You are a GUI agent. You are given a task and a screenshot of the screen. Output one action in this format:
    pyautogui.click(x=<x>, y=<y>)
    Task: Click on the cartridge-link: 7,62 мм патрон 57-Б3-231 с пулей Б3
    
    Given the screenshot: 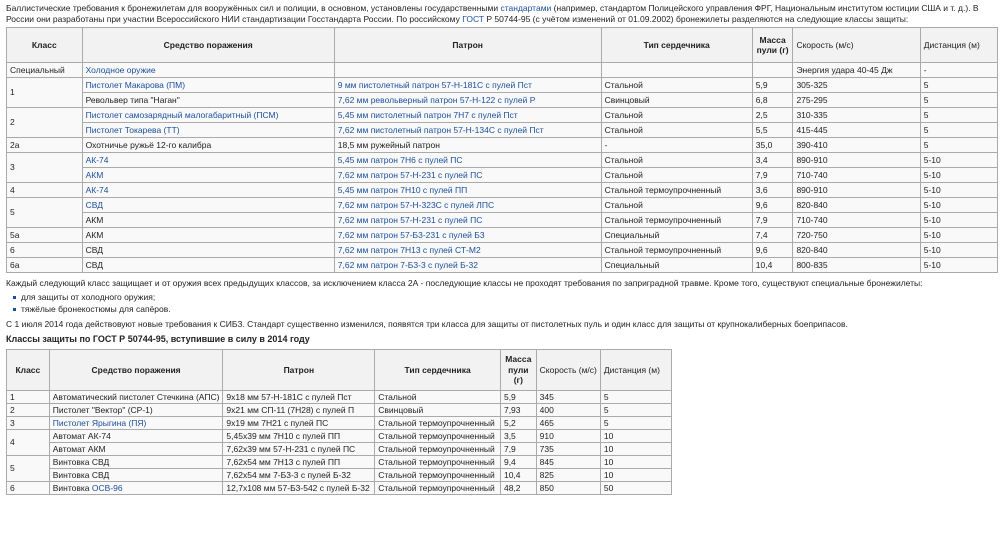 What is the action you would take?
    pyautogui.click(x=411, y=235)
    